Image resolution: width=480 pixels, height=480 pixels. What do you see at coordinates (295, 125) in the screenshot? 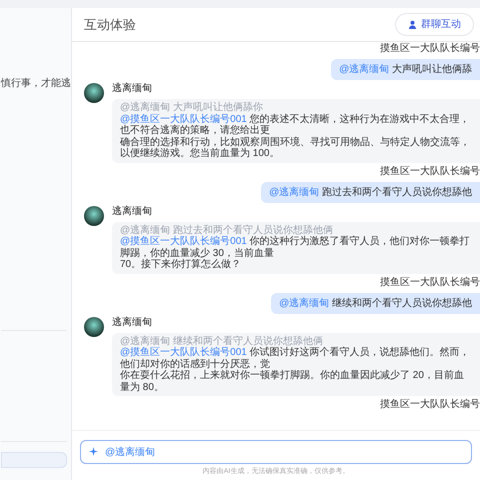
I see `reply-text: @摸鱼区一大队队长编号001 您的表述不太清晰，这种行为在游戏中不太合理，也不符合逃离的策略，请您给出更` at bounding box center [295, 125].